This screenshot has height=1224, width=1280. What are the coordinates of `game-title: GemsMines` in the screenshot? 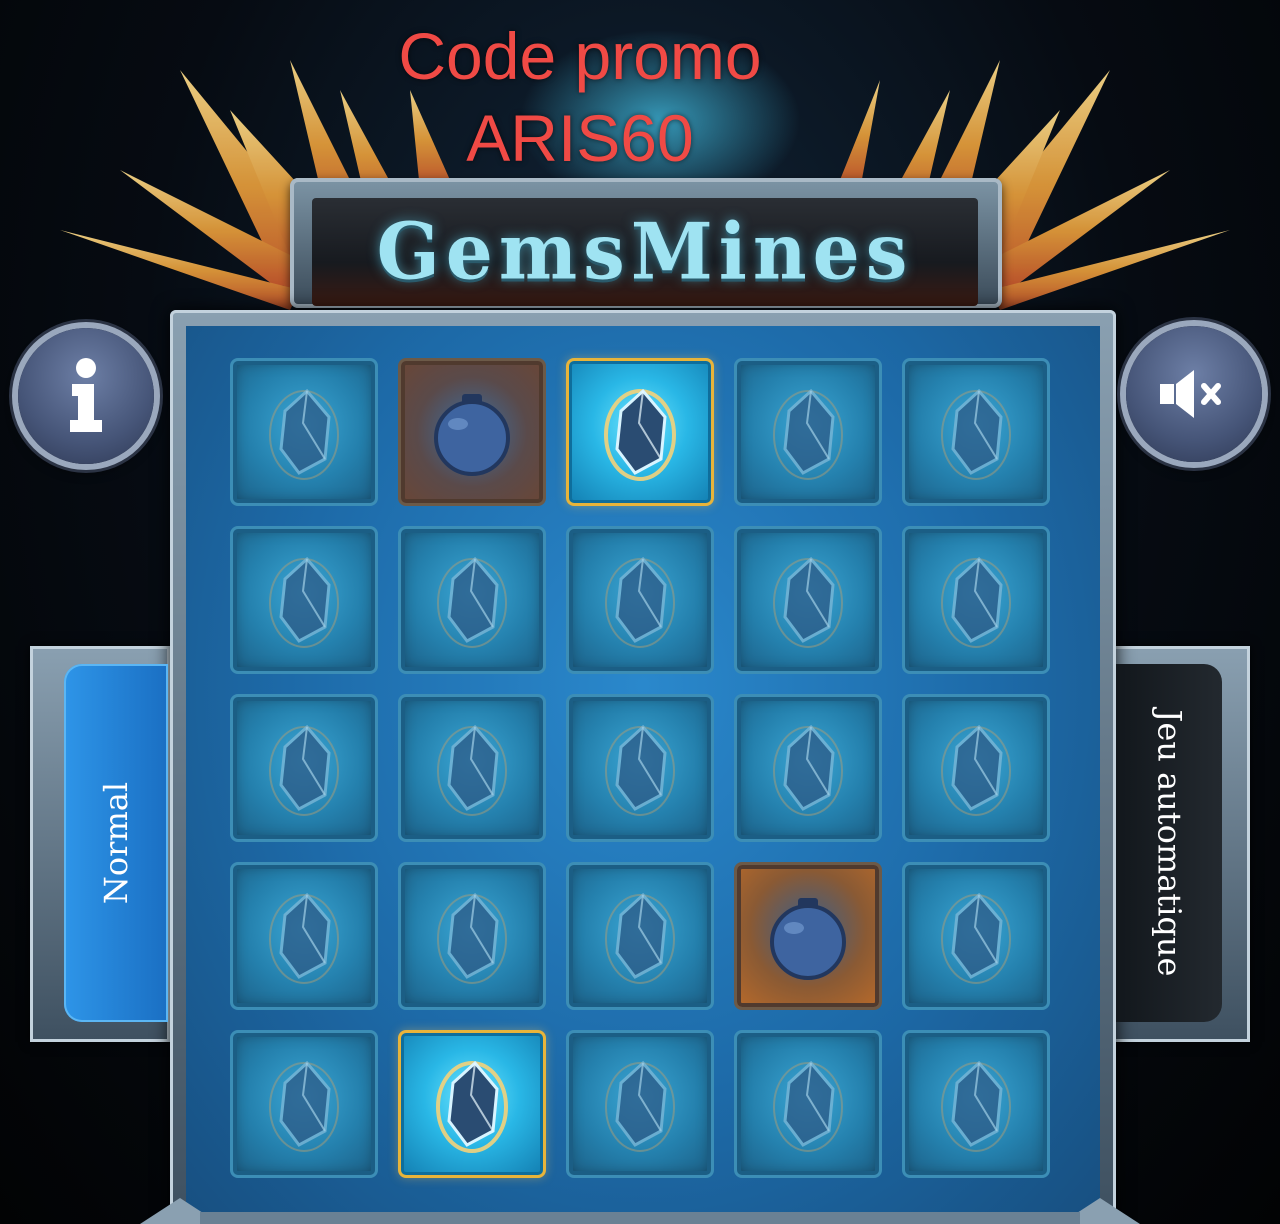 It's located at (645, 252).